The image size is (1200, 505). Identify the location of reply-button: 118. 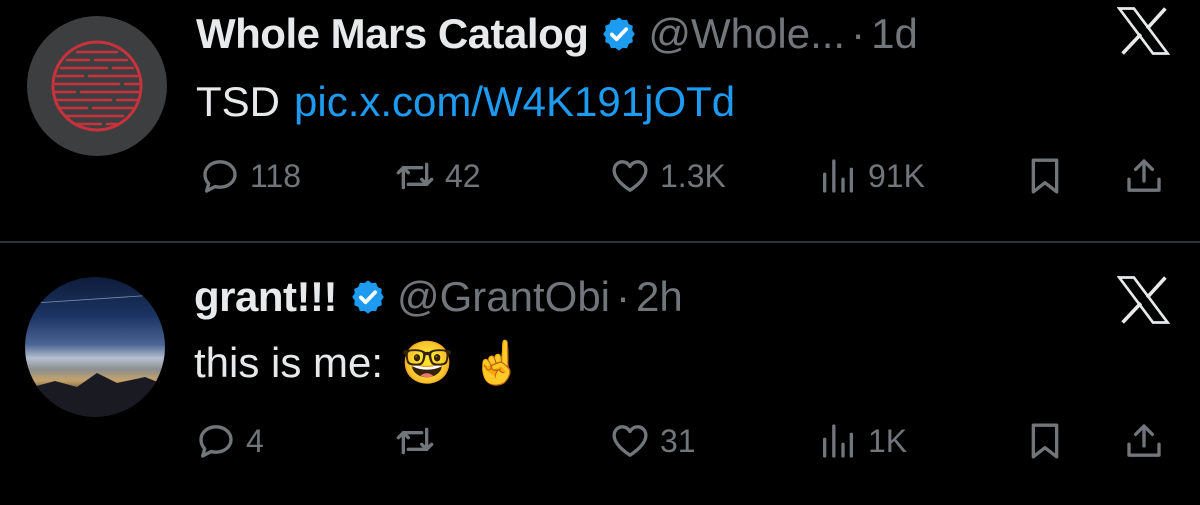
(250, 176).